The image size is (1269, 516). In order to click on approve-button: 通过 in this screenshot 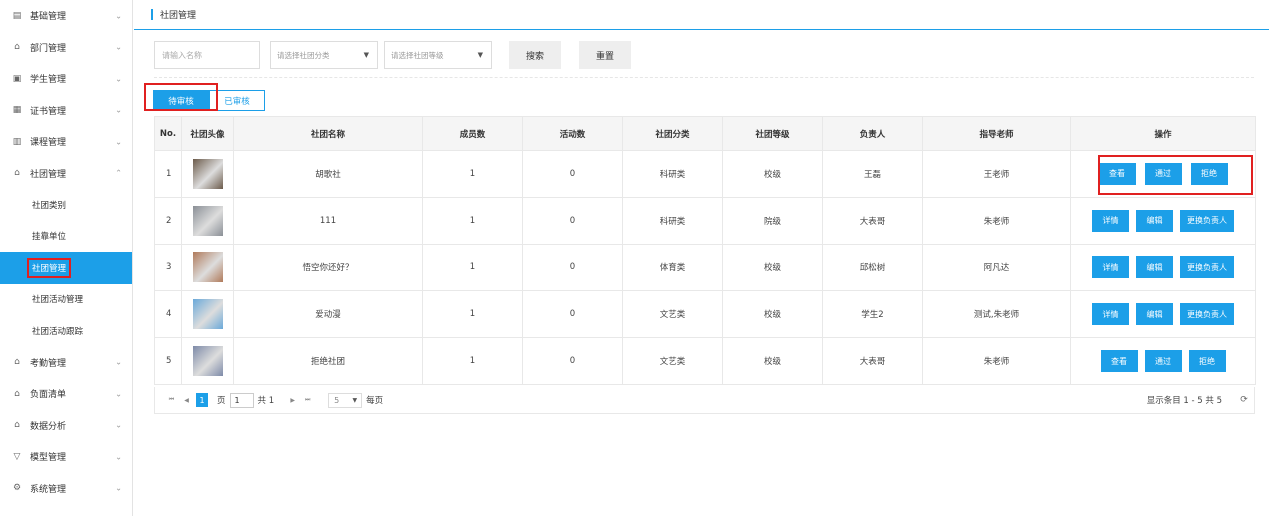, I will do `click(1163, 361)`.